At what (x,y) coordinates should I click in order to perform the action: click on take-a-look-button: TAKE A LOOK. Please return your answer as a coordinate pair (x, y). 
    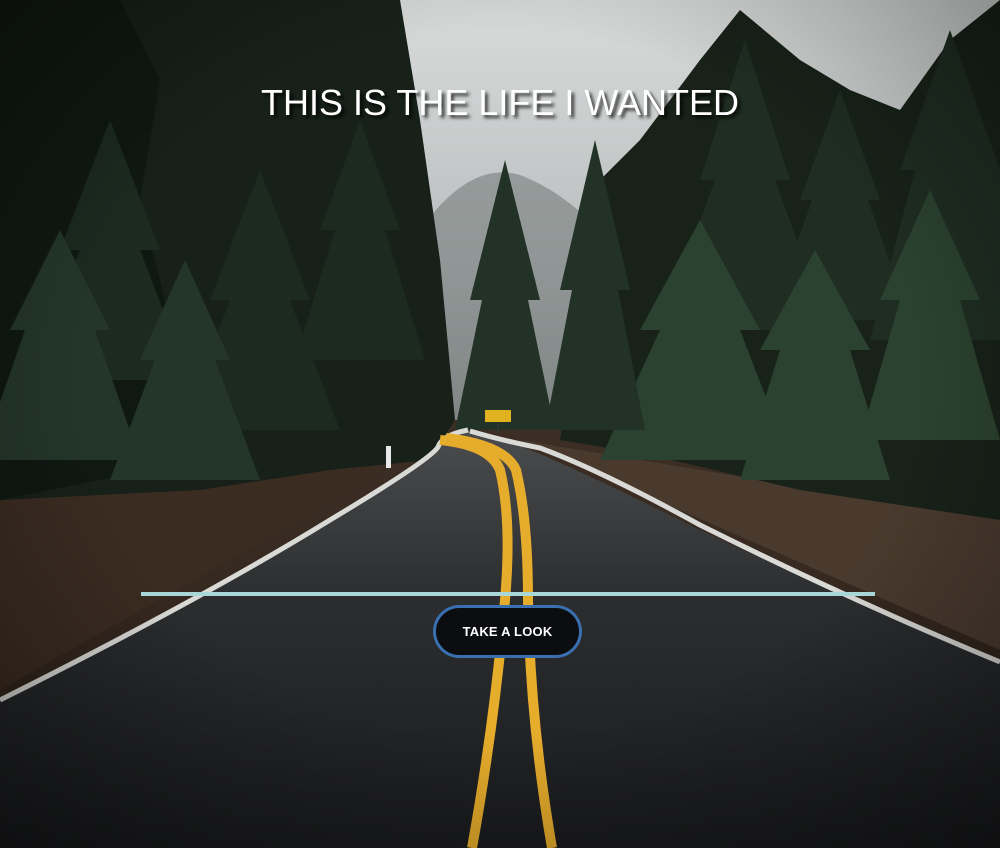
    Looking at the image, I should click on (507, 631).